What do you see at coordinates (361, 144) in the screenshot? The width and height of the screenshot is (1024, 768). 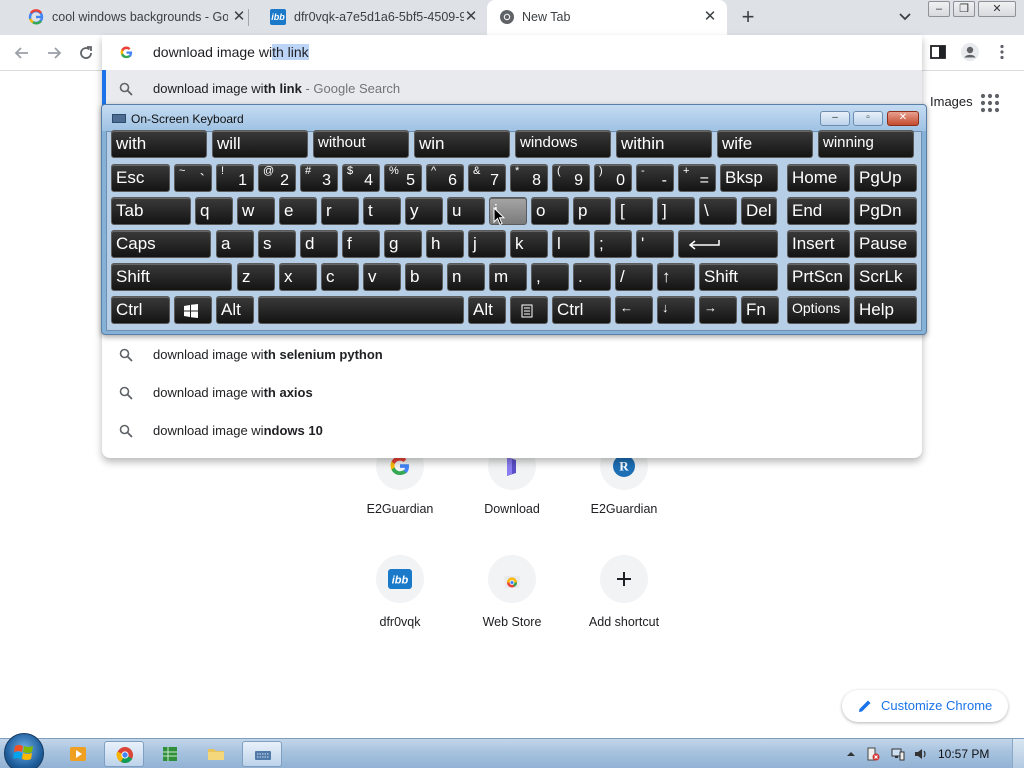 I see `word-suggestion-without: without` at bounding box center [361, 144].